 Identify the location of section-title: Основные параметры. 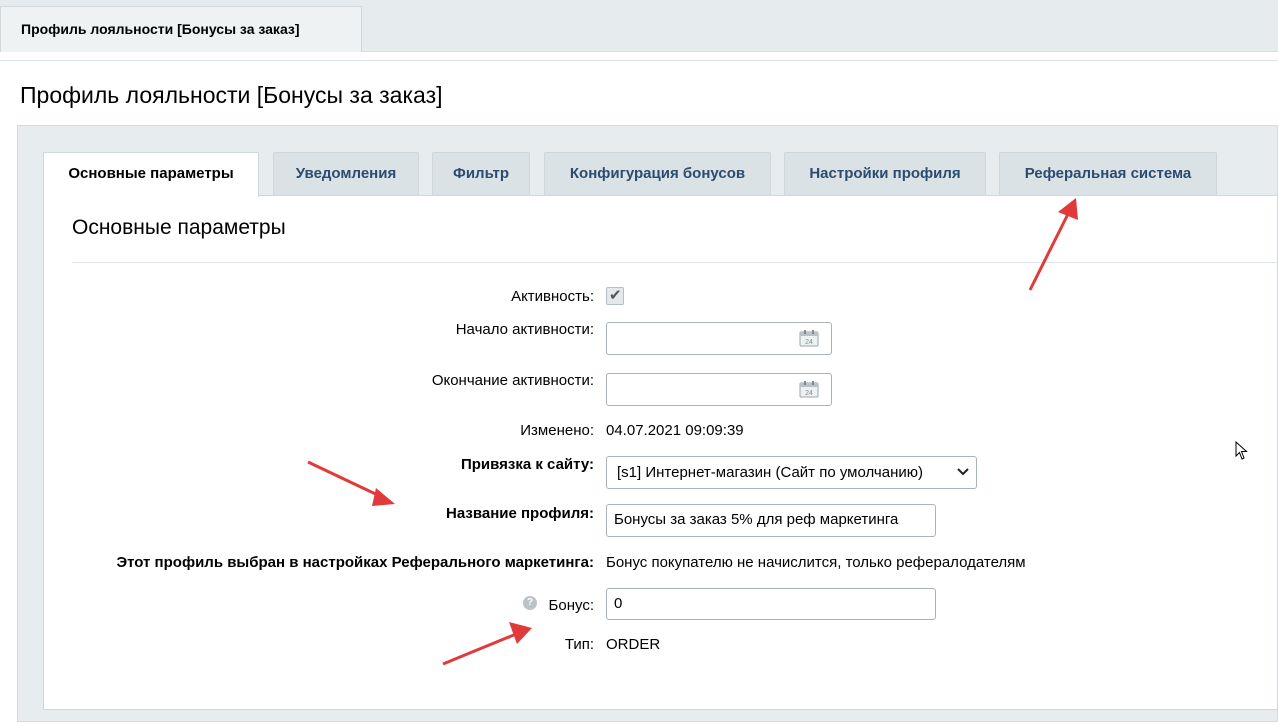
(179, 227).